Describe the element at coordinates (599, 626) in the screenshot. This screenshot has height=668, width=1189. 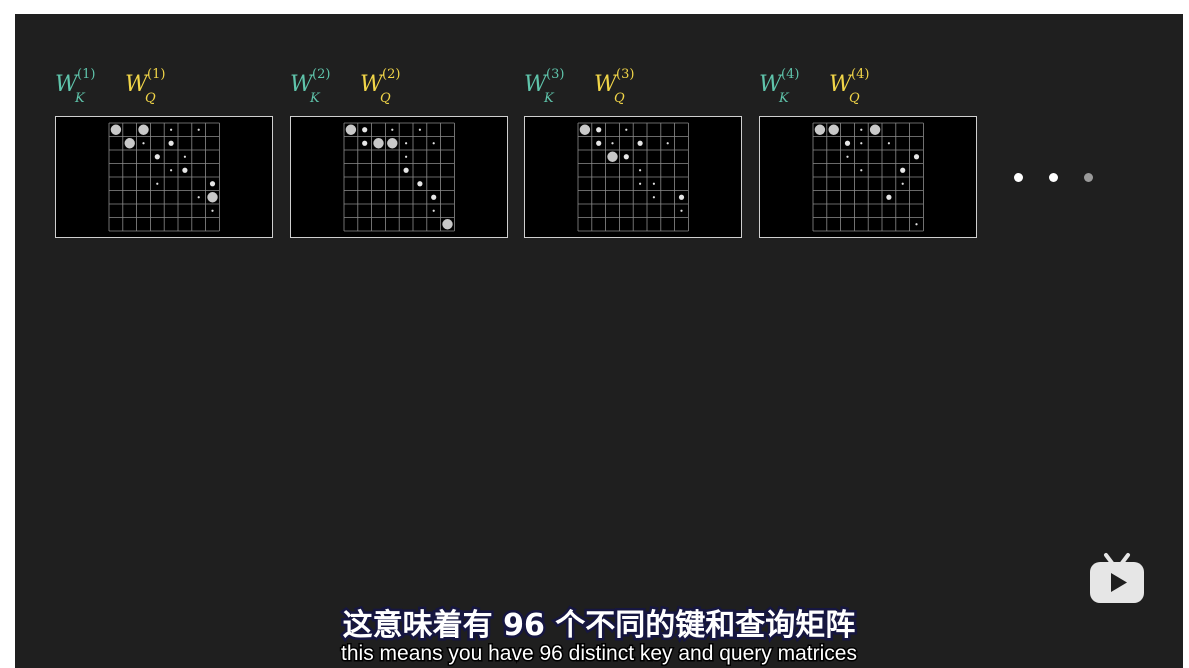
I see `subtitle-chinese: 这意味着有 96 个不同的键和查询矩阵` at that location.